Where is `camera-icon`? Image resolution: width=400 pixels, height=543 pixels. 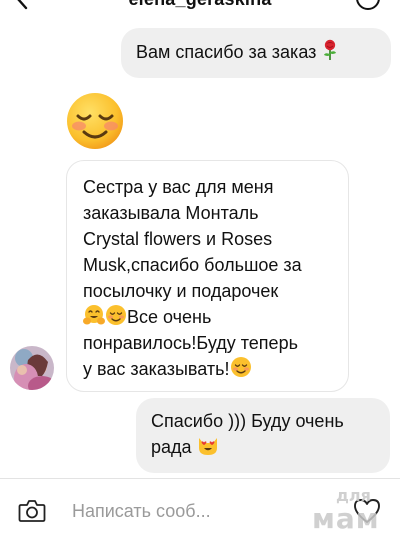
camera-icon is located at coordinates (32, 511).